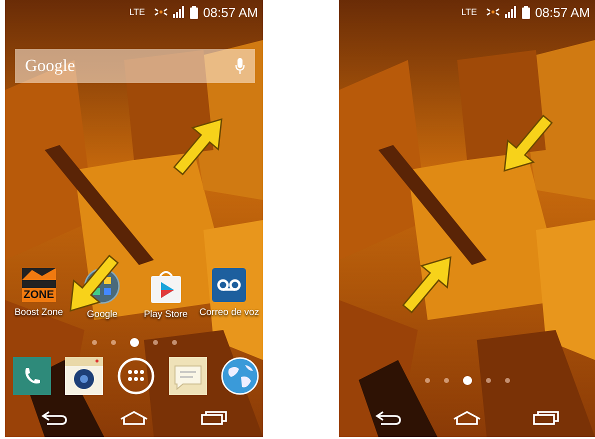 The height and width of the screenshot is (439, 595). I want to click on app-label: Play Store, so click(166, 314).